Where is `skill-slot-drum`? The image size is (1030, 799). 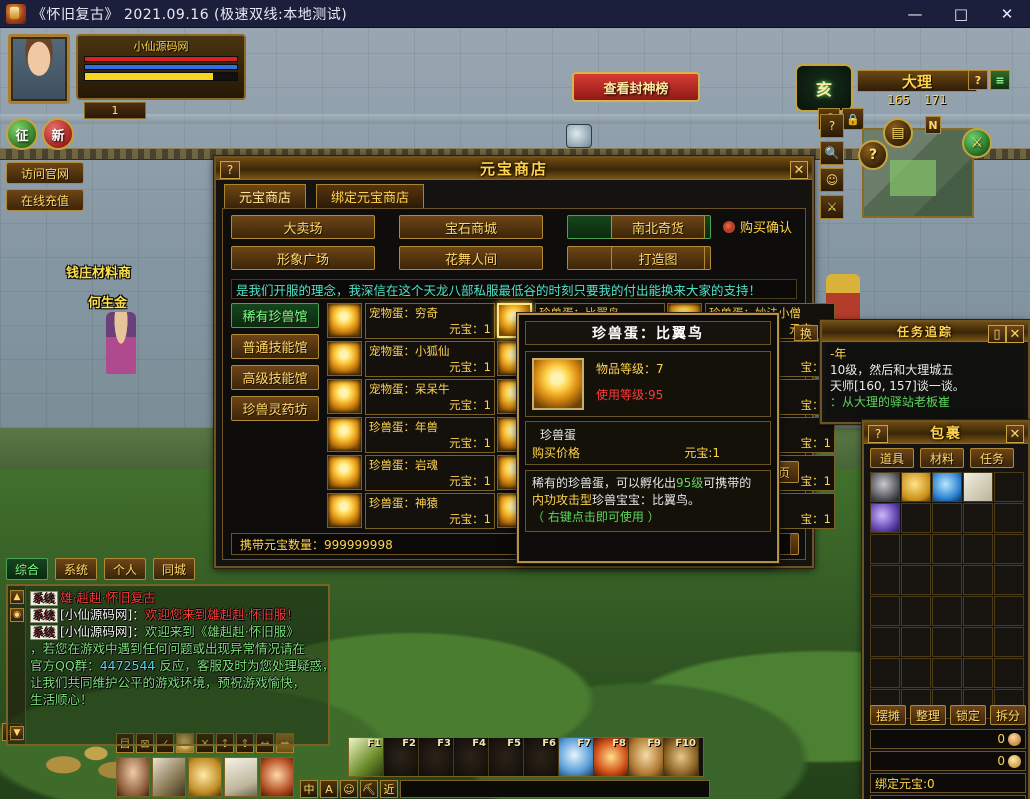 skill-slot-drum is located at coordinates (277, 777).